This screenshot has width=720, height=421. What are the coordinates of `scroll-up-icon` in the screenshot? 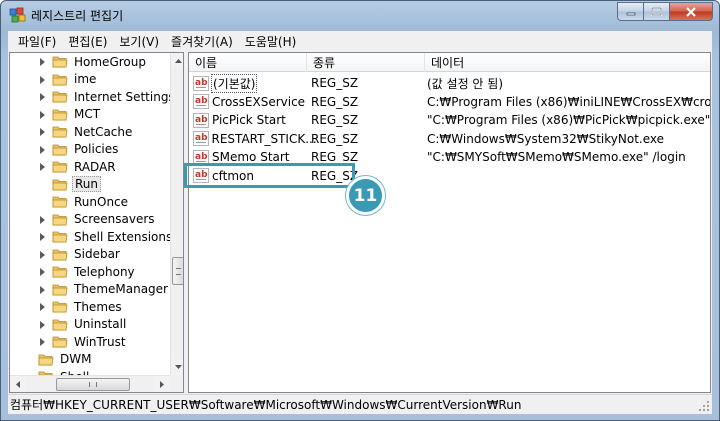 It's located at (178, 61).